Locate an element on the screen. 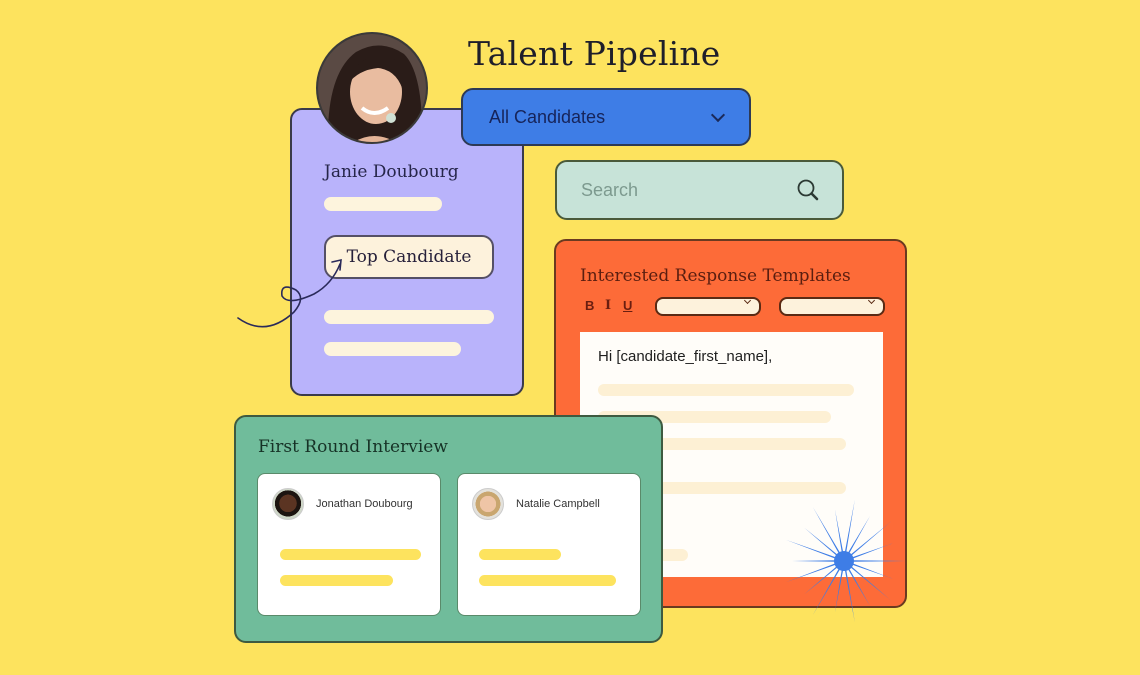 This screenshot has height=675, width=1140. search-input is located at coordinates (681, 190).